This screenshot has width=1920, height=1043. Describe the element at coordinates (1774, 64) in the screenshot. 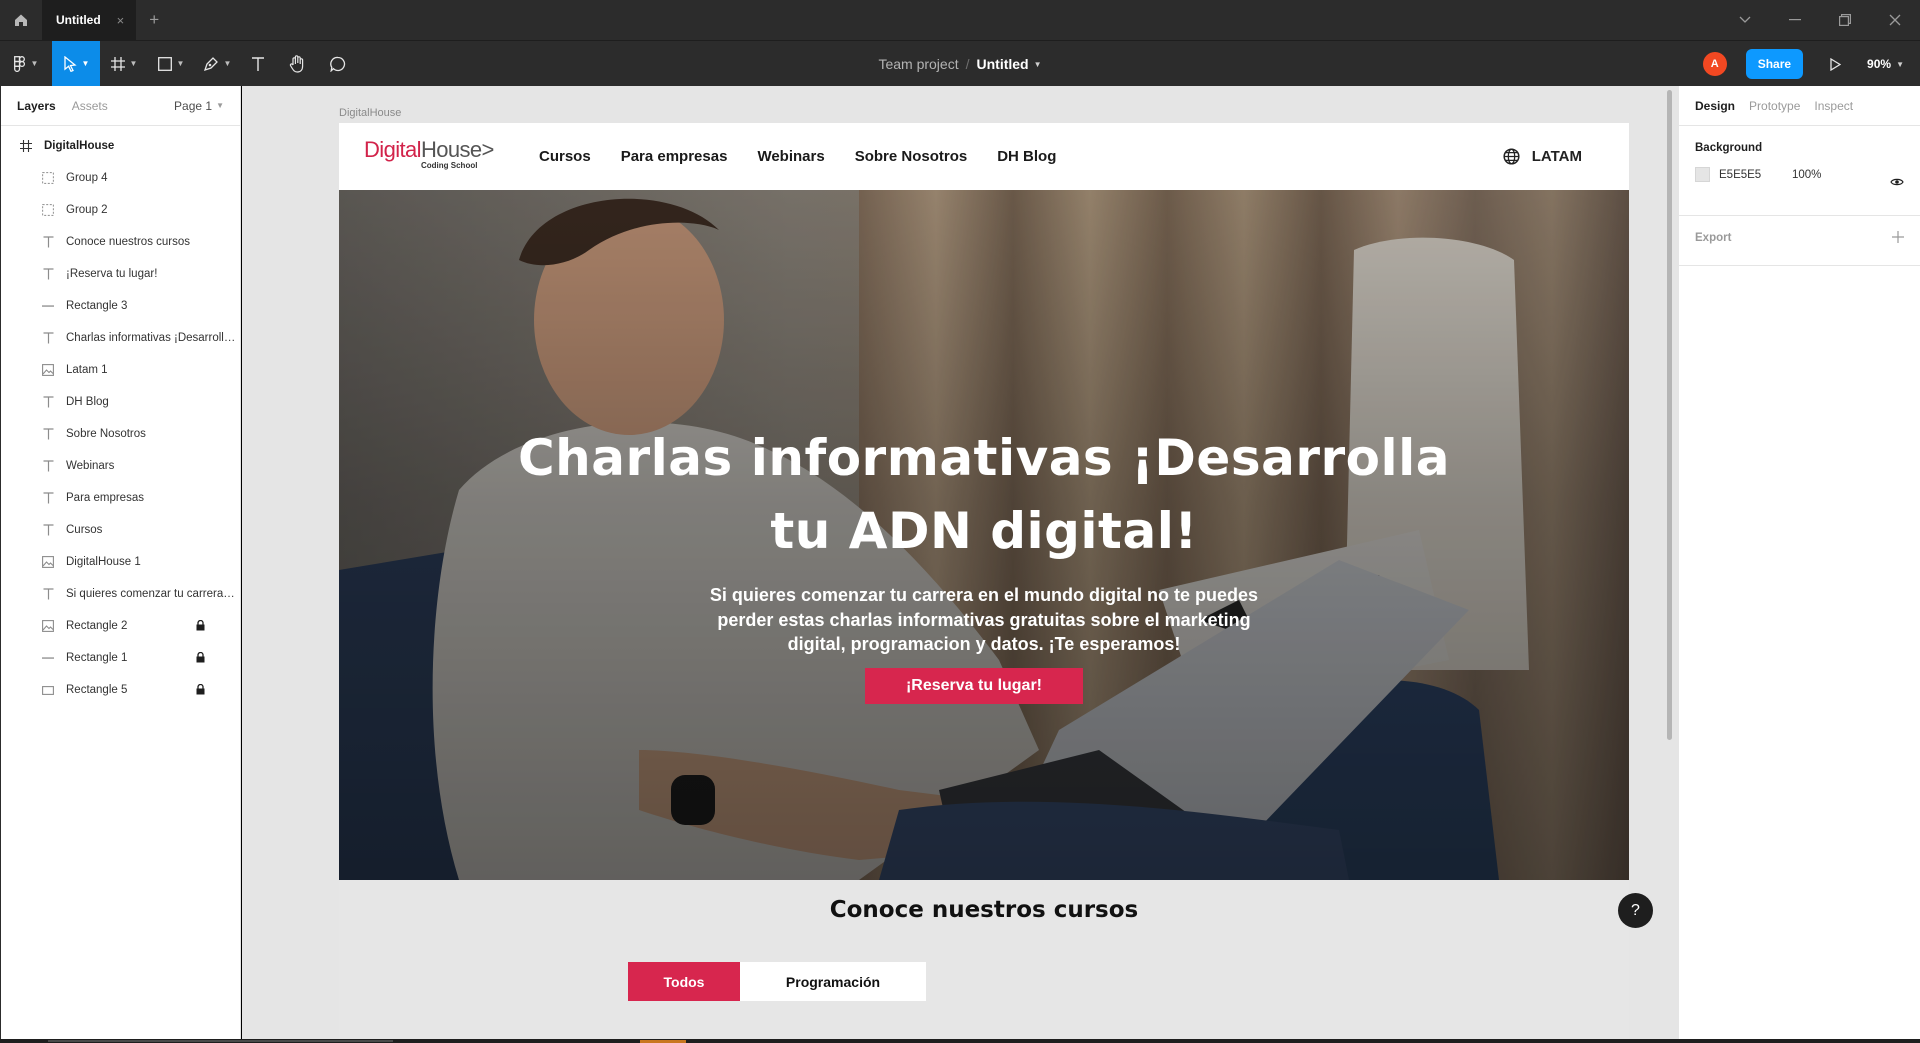

I see `share-button: Share` at that location.